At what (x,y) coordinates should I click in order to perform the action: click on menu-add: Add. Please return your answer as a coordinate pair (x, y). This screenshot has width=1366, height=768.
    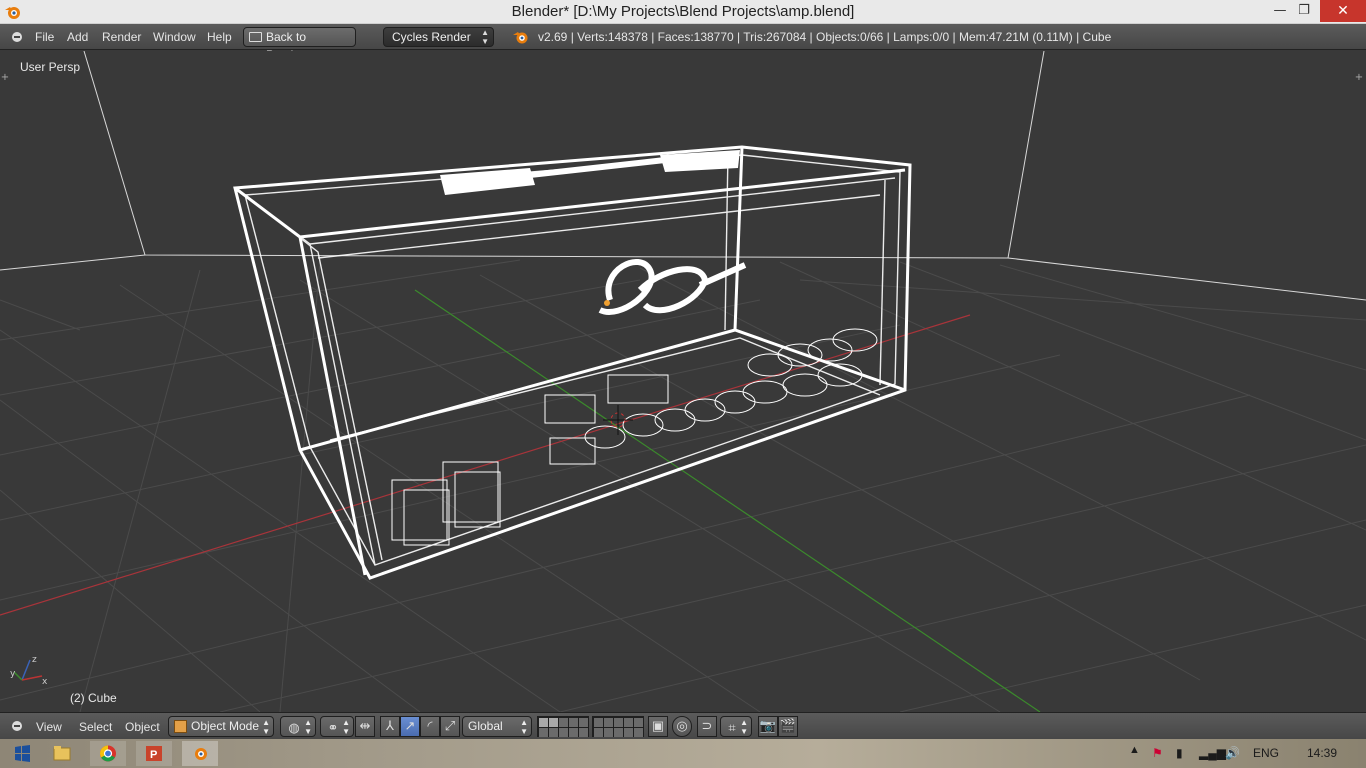
    Looking at the image, I should click on (77, 37).